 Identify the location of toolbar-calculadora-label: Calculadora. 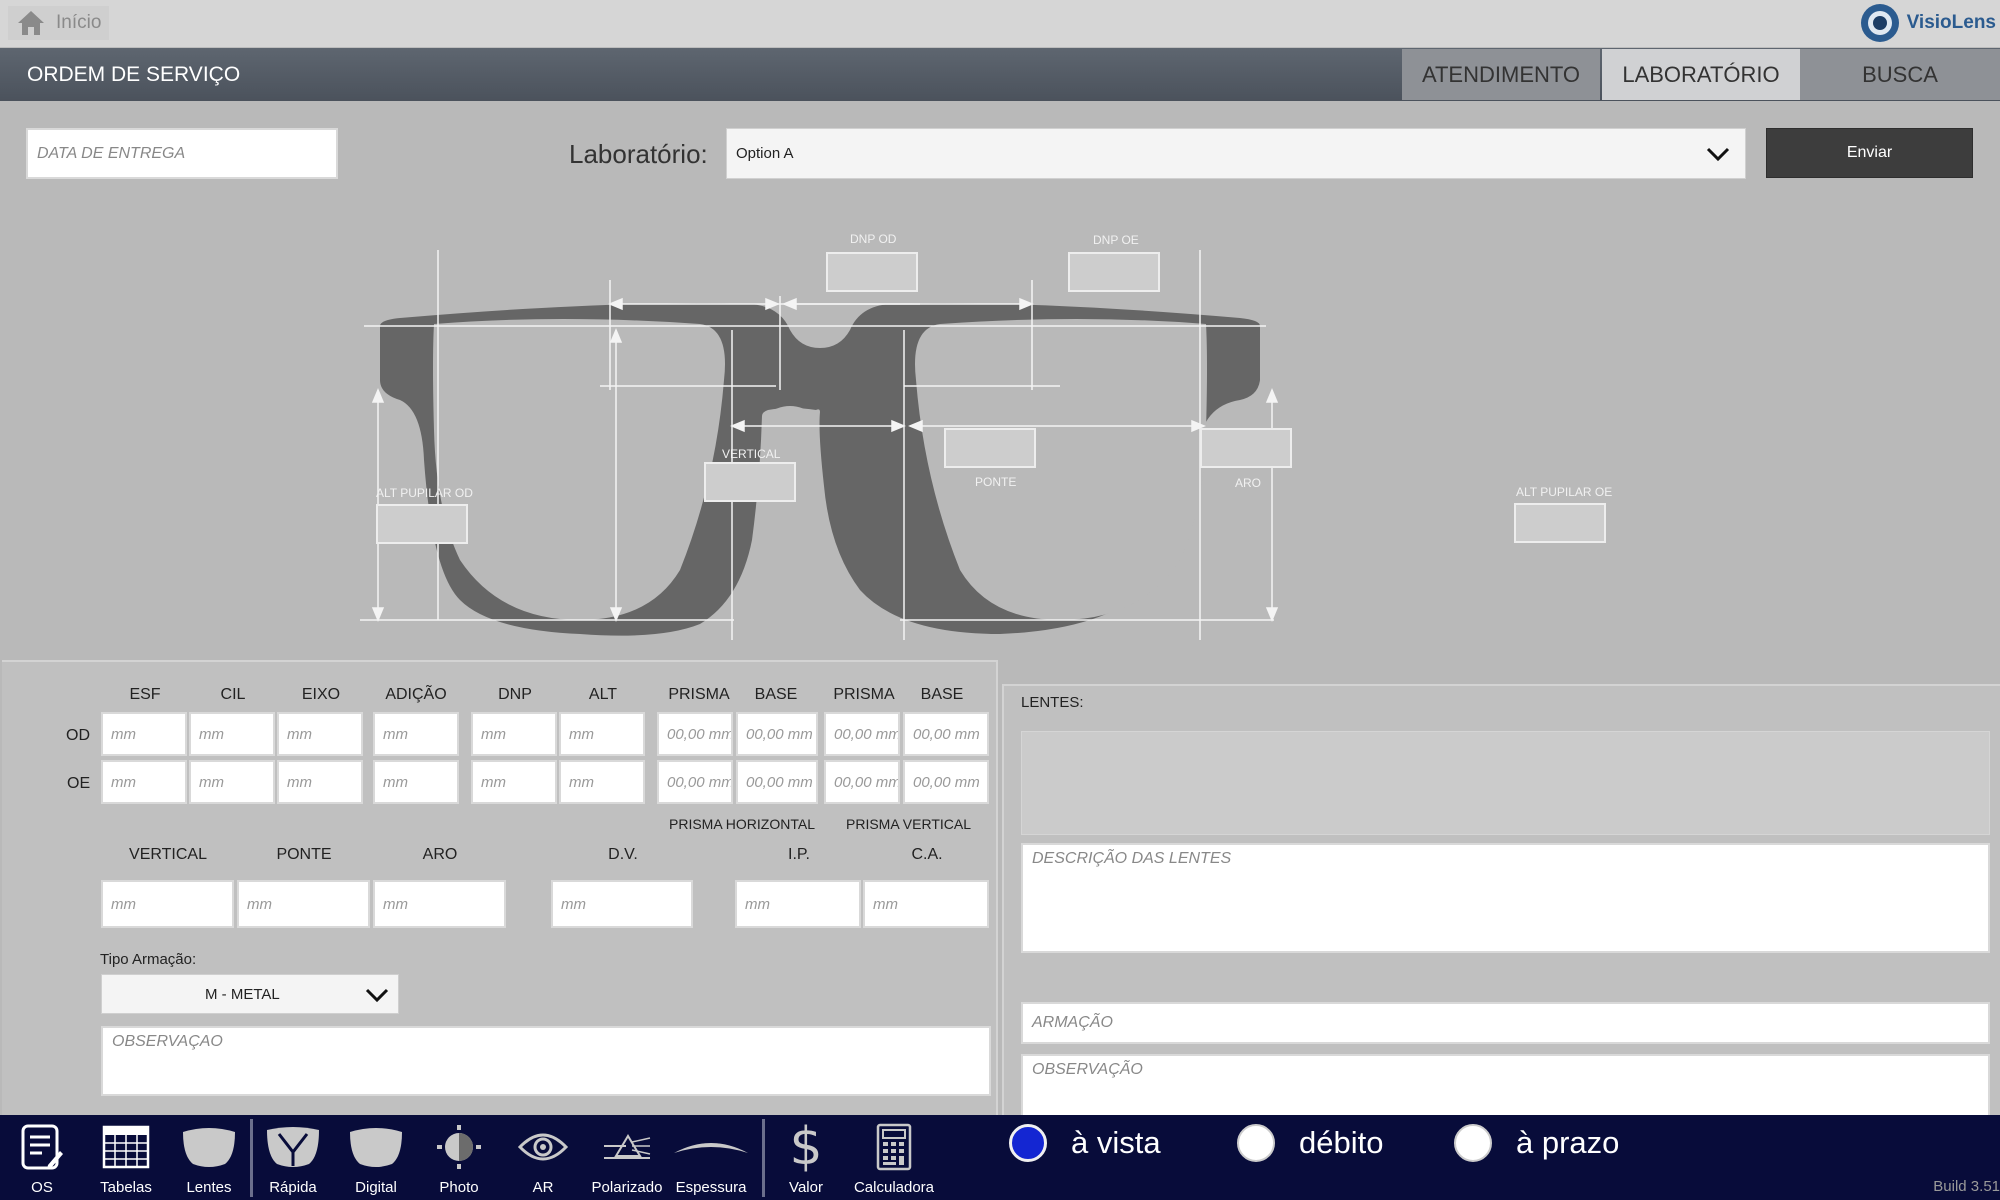
(894, 1187).